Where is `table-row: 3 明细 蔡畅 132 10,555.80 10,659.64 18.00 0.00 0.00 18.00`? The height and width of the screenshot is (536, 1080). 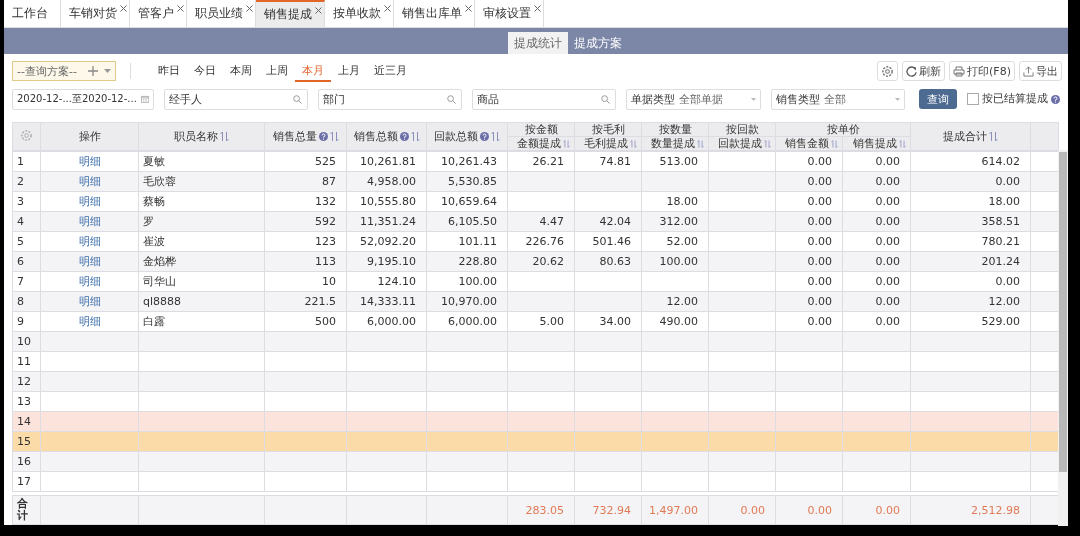
table-row: 3 明细 蔡畅 132 10,555.80 10,659.64 18.00 0.00 0.00 18.00 is located at coordinates (535, 201).